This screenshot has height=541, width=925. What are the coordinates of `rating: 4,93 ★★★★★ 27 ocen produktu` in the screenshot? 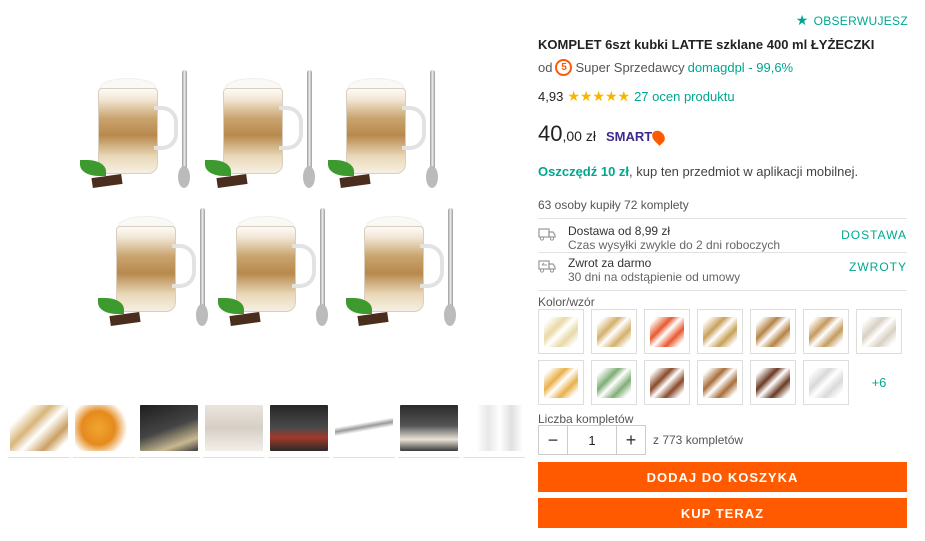 It's located at (636, 96).